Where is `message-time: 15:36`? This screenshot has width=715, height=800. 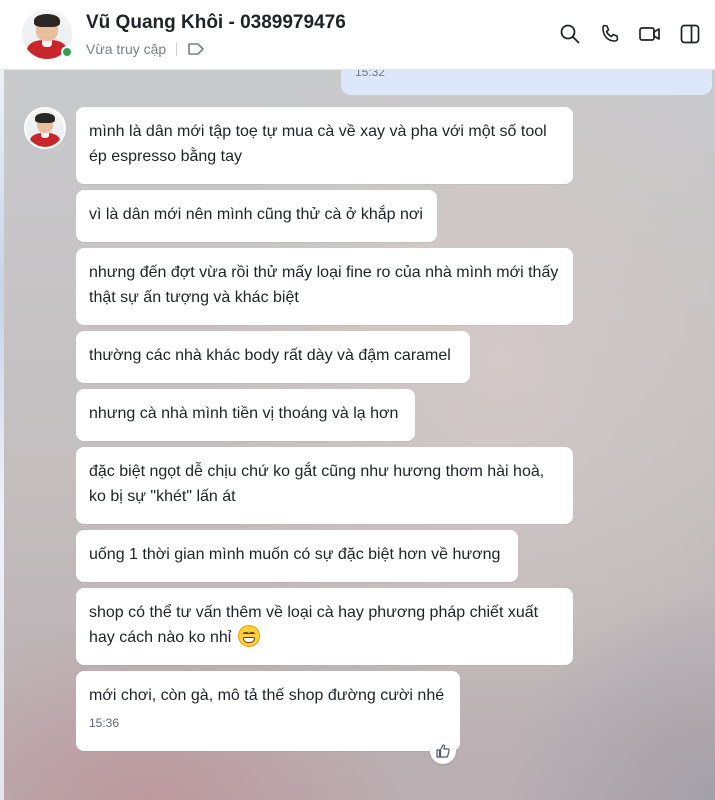
message-time: 15:36 is located at coordinates (104, 723).